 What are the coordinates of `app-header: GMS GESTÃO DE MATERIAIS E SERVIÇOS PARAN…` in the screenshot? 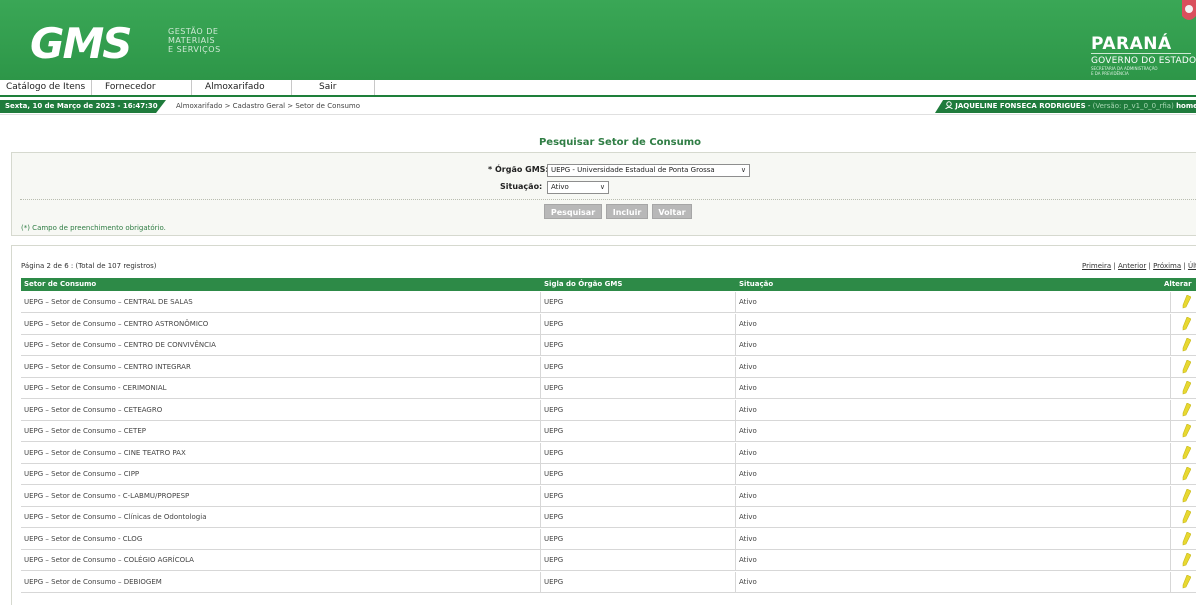 It's located at (598, 40).